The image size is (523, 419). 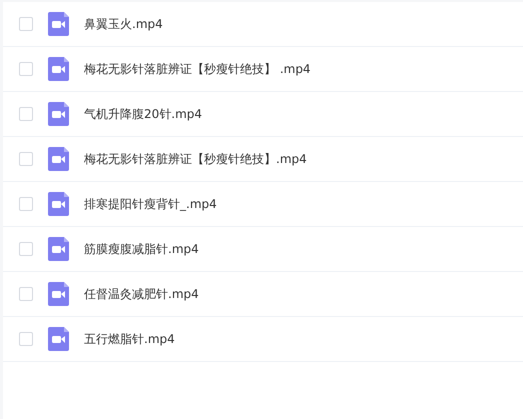 I want to click on file-name: 排寒提阳针瘦背针_.mp4, so click(x=150, y=204).